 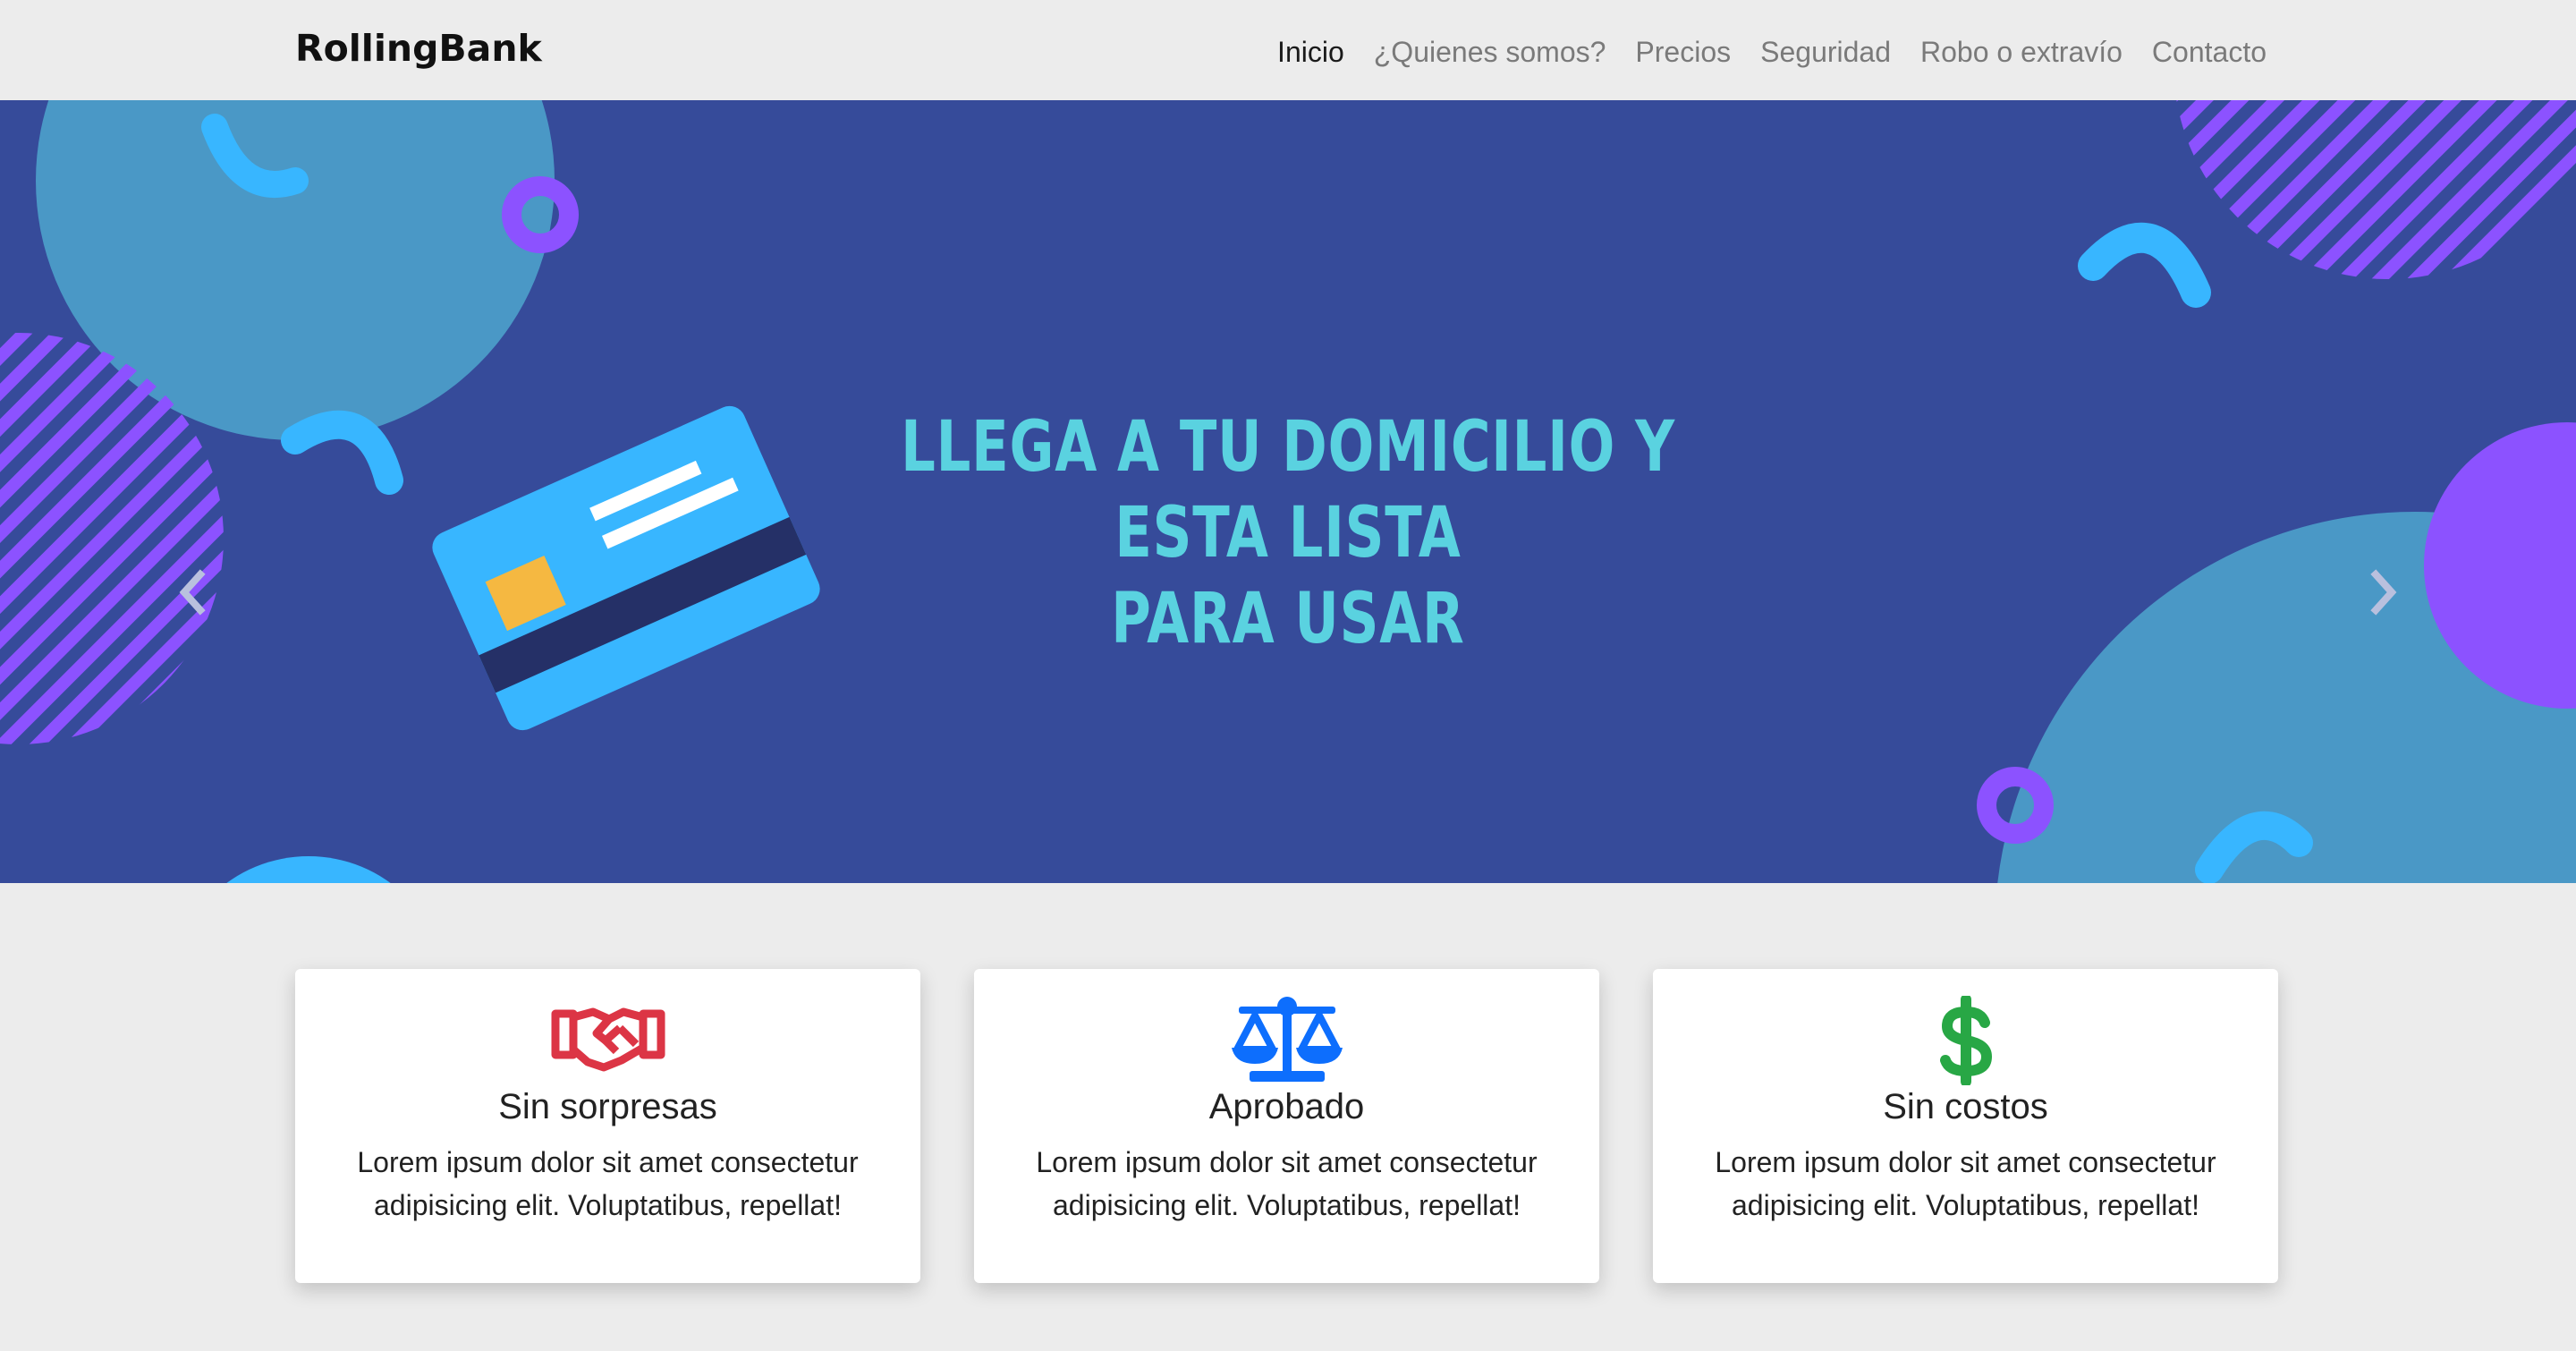 I want to click on nav-link-precios: Precios, so click(x=1683, y=52).